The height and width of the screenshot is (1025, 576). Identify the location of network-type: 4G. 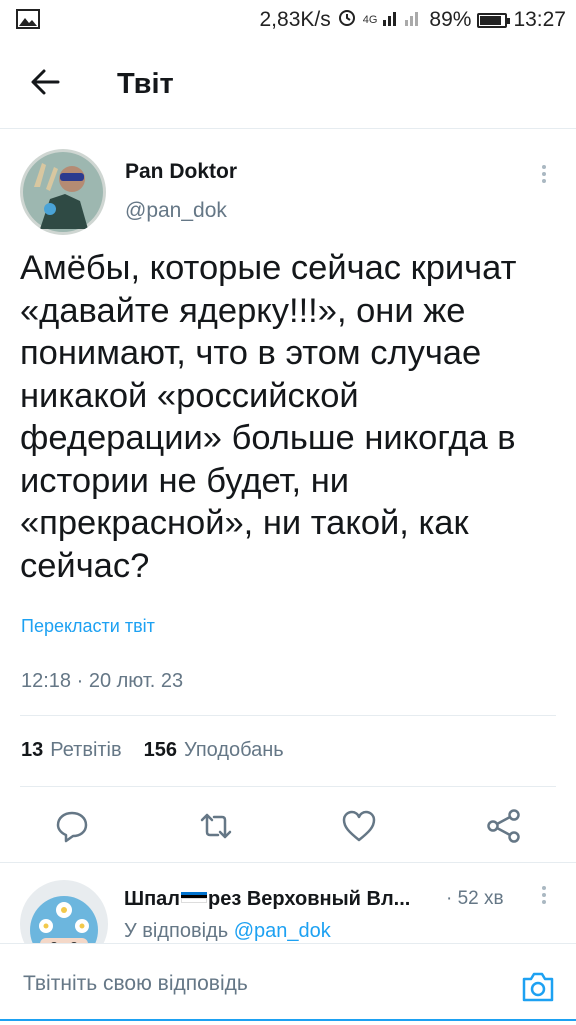
(370, 20).